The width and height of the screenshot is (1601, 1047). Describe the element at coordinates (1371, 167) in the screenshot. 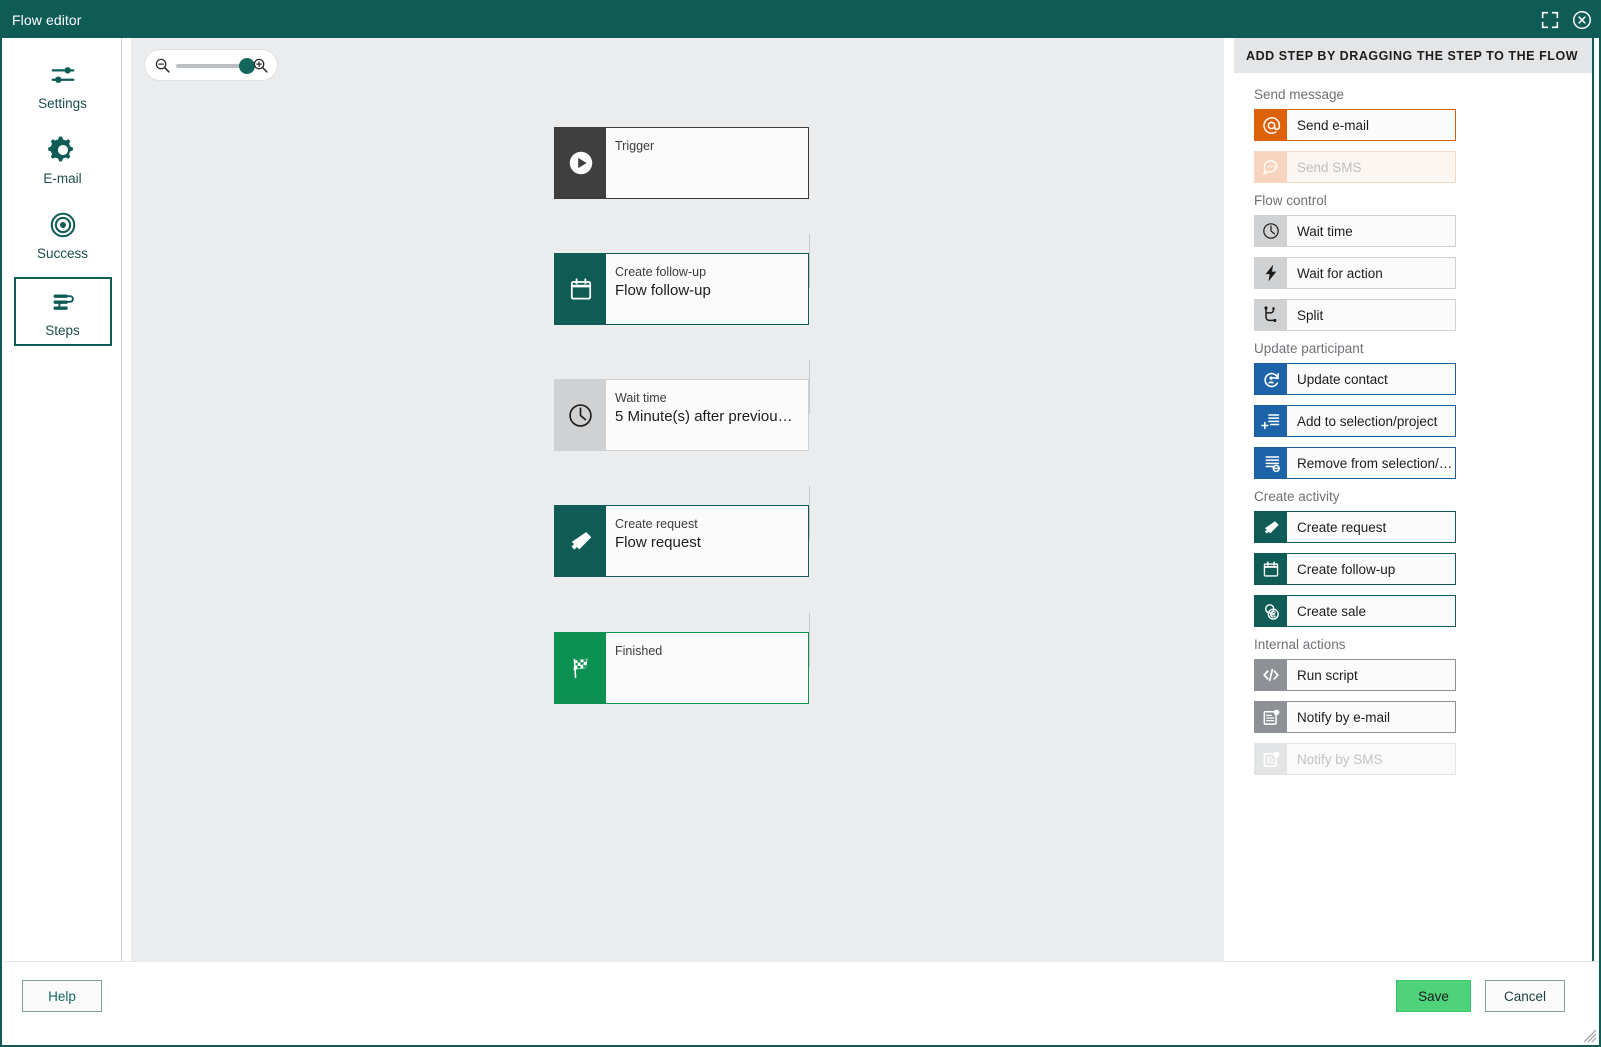

I see `step-button-label: Send SMS` at that location.